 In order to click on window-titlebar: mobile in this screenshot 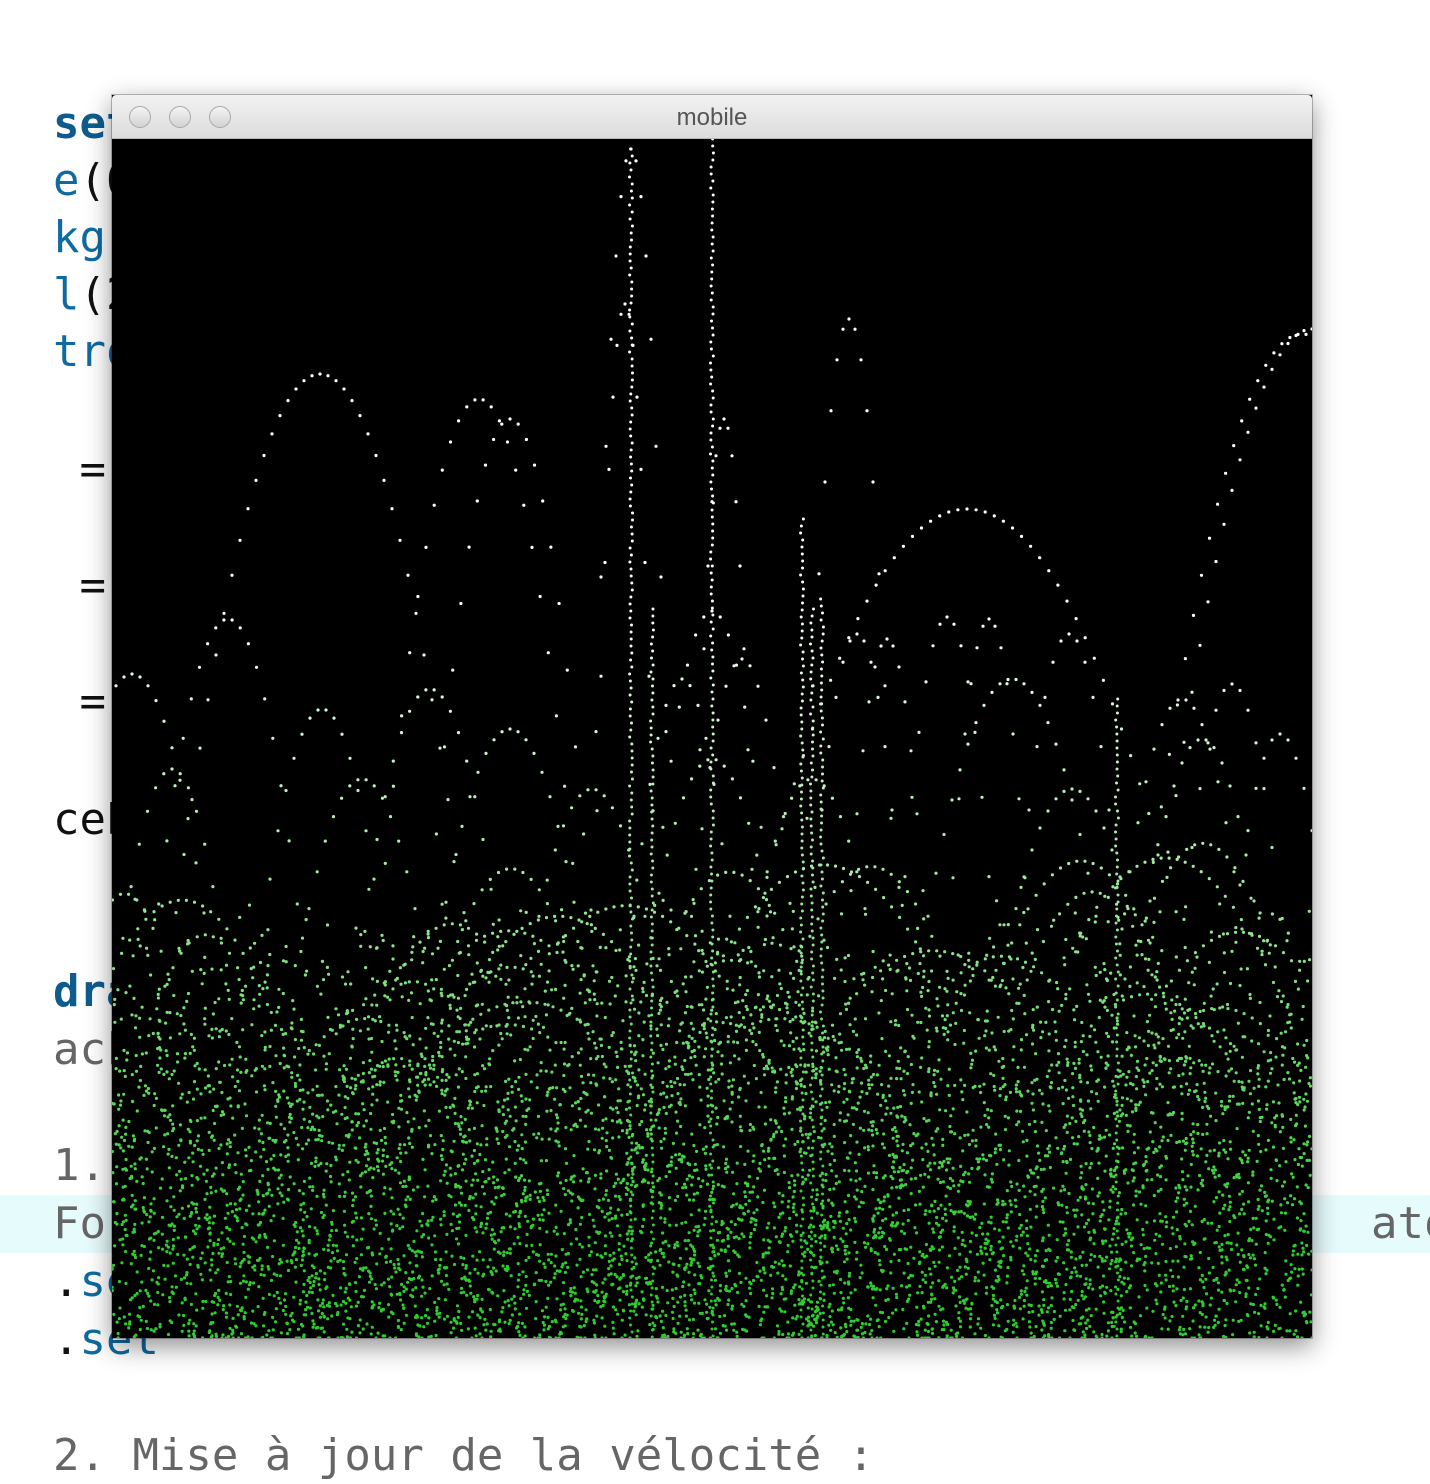, I will do `click(712, 117)`.